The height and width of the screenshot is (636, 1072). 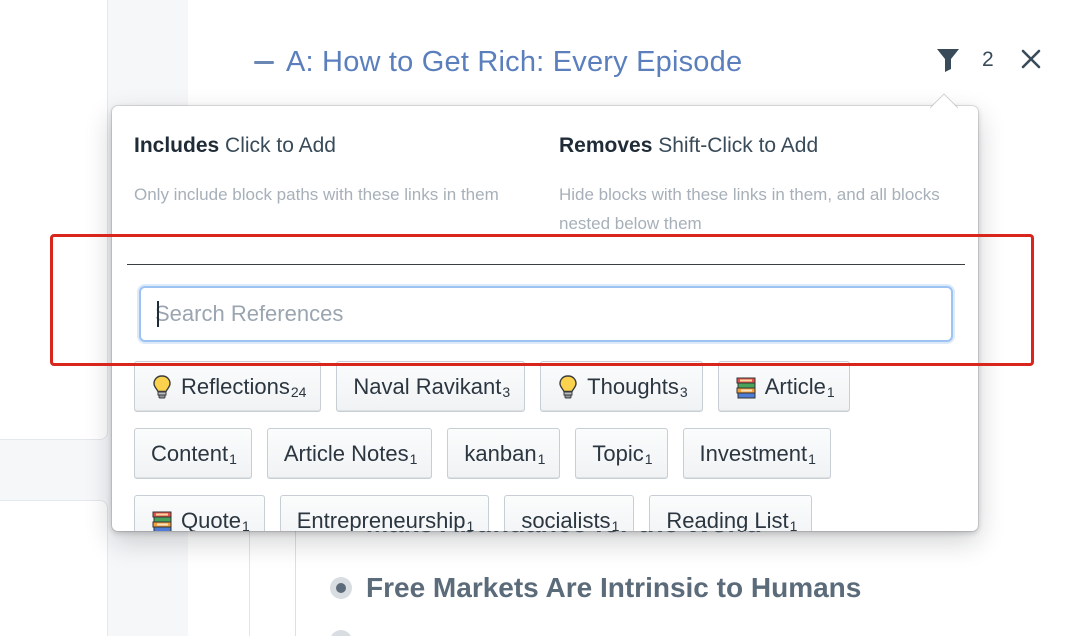 I want to click on reference-tag: Thoughts 3, so click(x=621, y=386).